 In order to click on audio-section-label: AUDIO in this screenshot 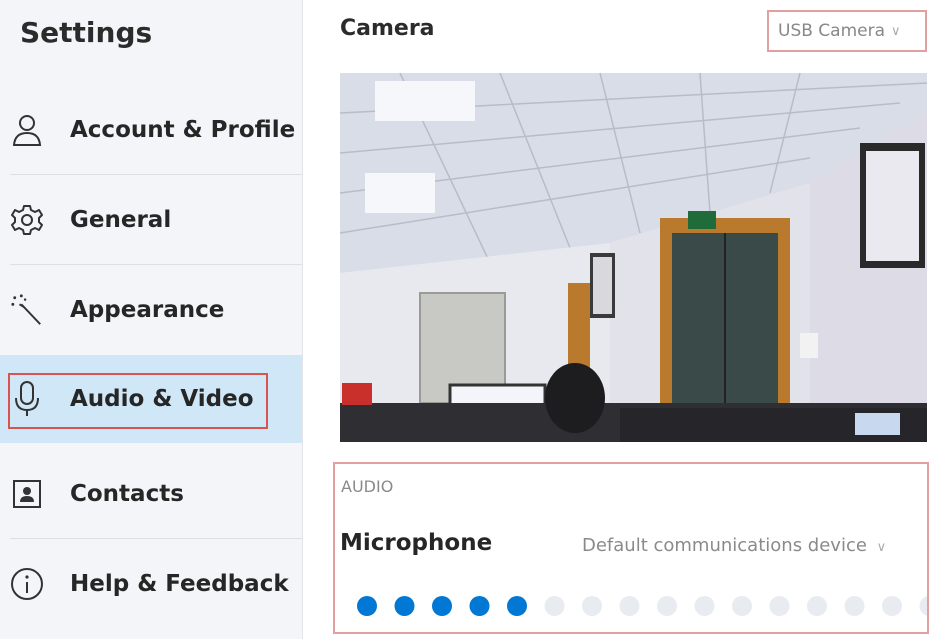, I will do `click(367, 486)`.